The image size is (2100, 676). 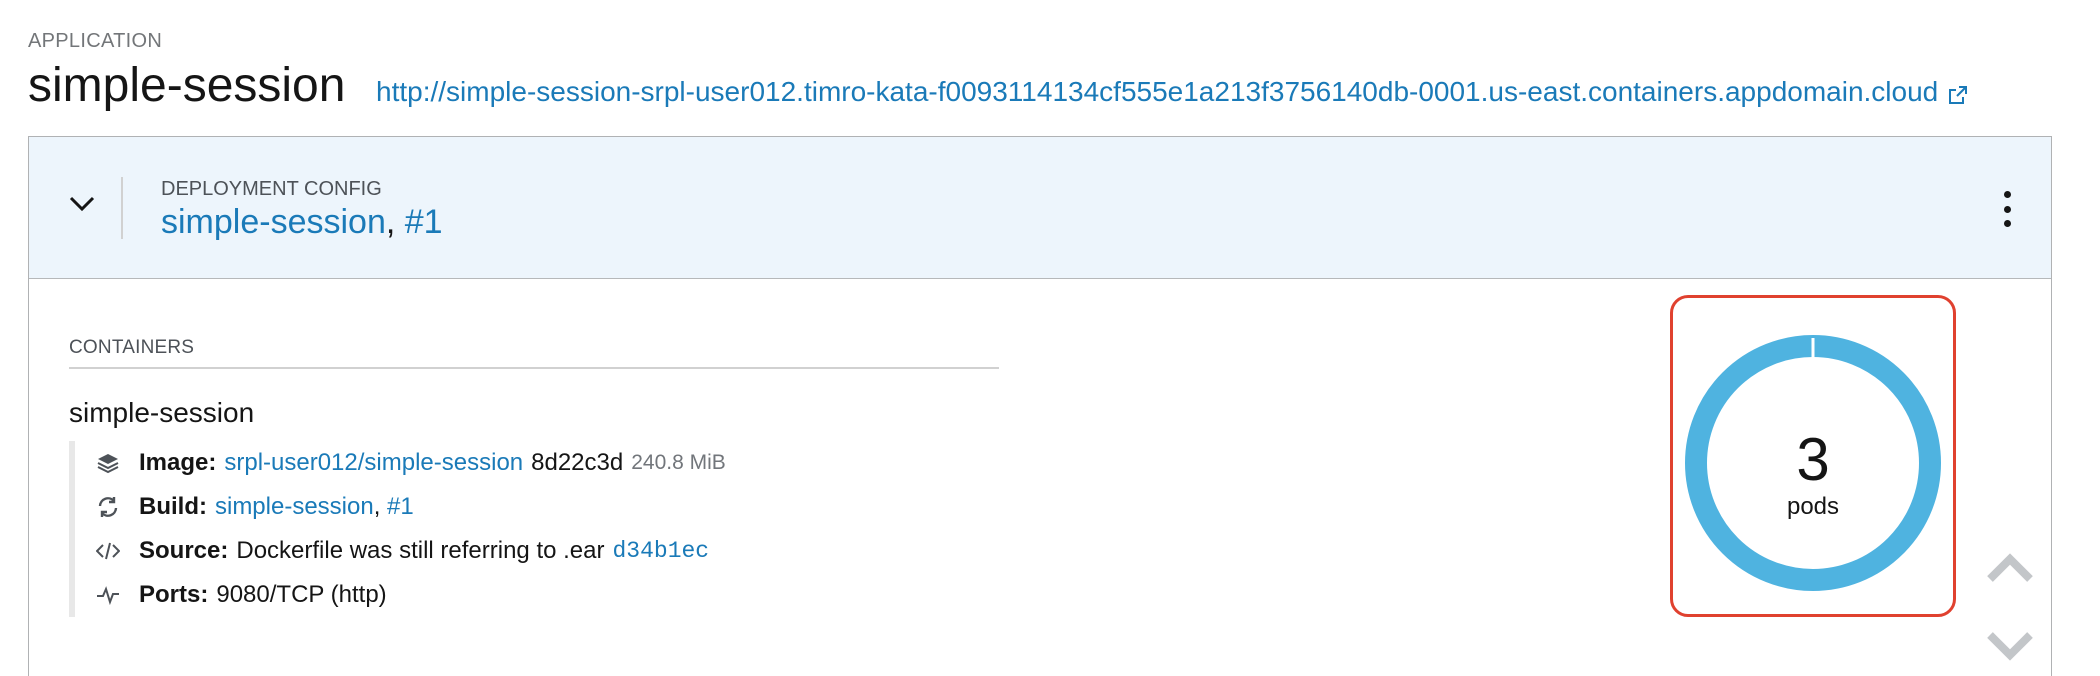 What do you see at coordinates (173, 506) in the screenshot?
I see `build-label: Build:` at bounding box center [173, 506].